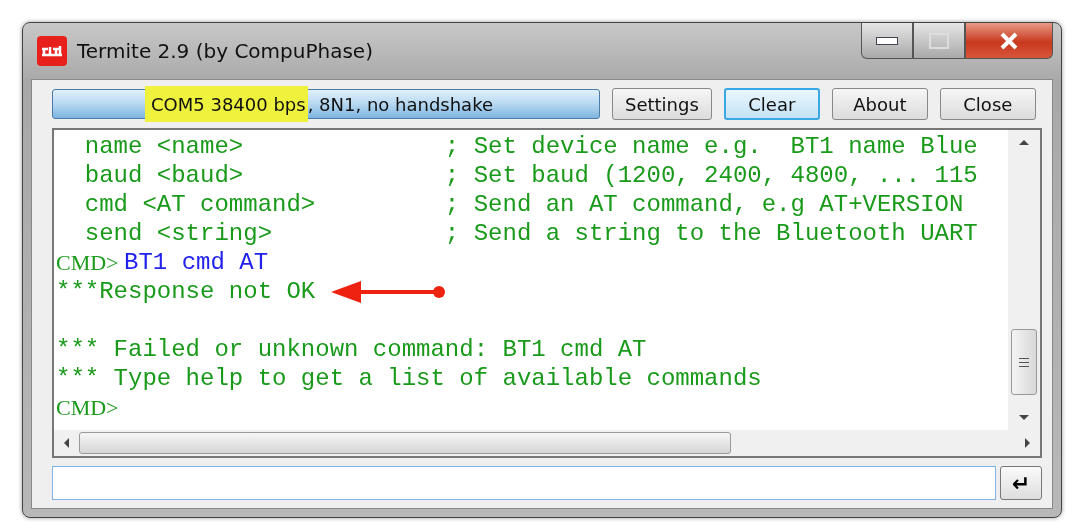 This screenshot has height=525, width=1075. Describe the element at coordinates (186, 291) in the screenshot. I see `terminal-line: ***Response not OK` at that location.